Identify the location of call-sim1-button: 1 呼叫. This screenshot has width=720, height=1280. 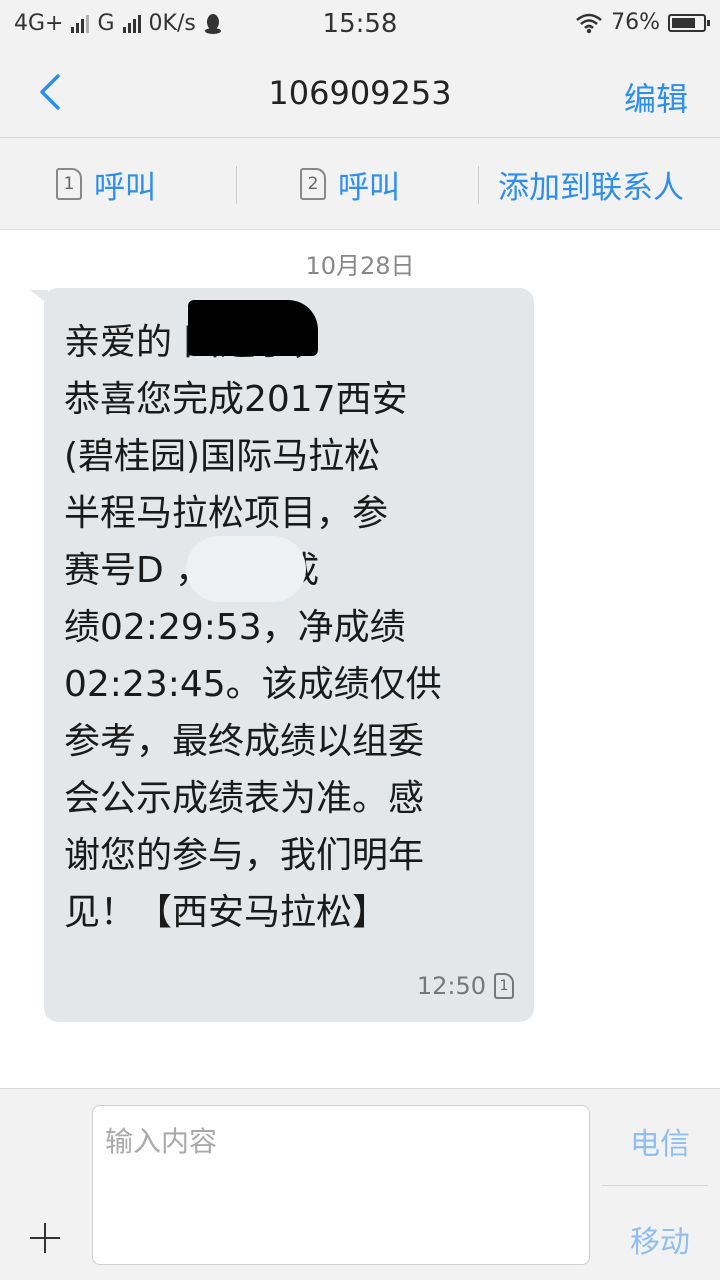
(106, 184).